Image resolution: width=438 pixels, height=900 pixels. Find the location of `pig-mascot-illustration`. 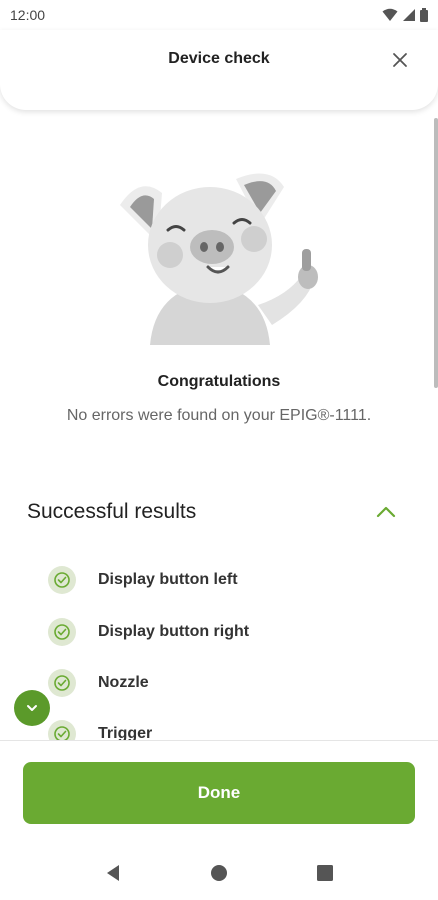

pig-mascot-illustration is located at coordinates (219, 259).